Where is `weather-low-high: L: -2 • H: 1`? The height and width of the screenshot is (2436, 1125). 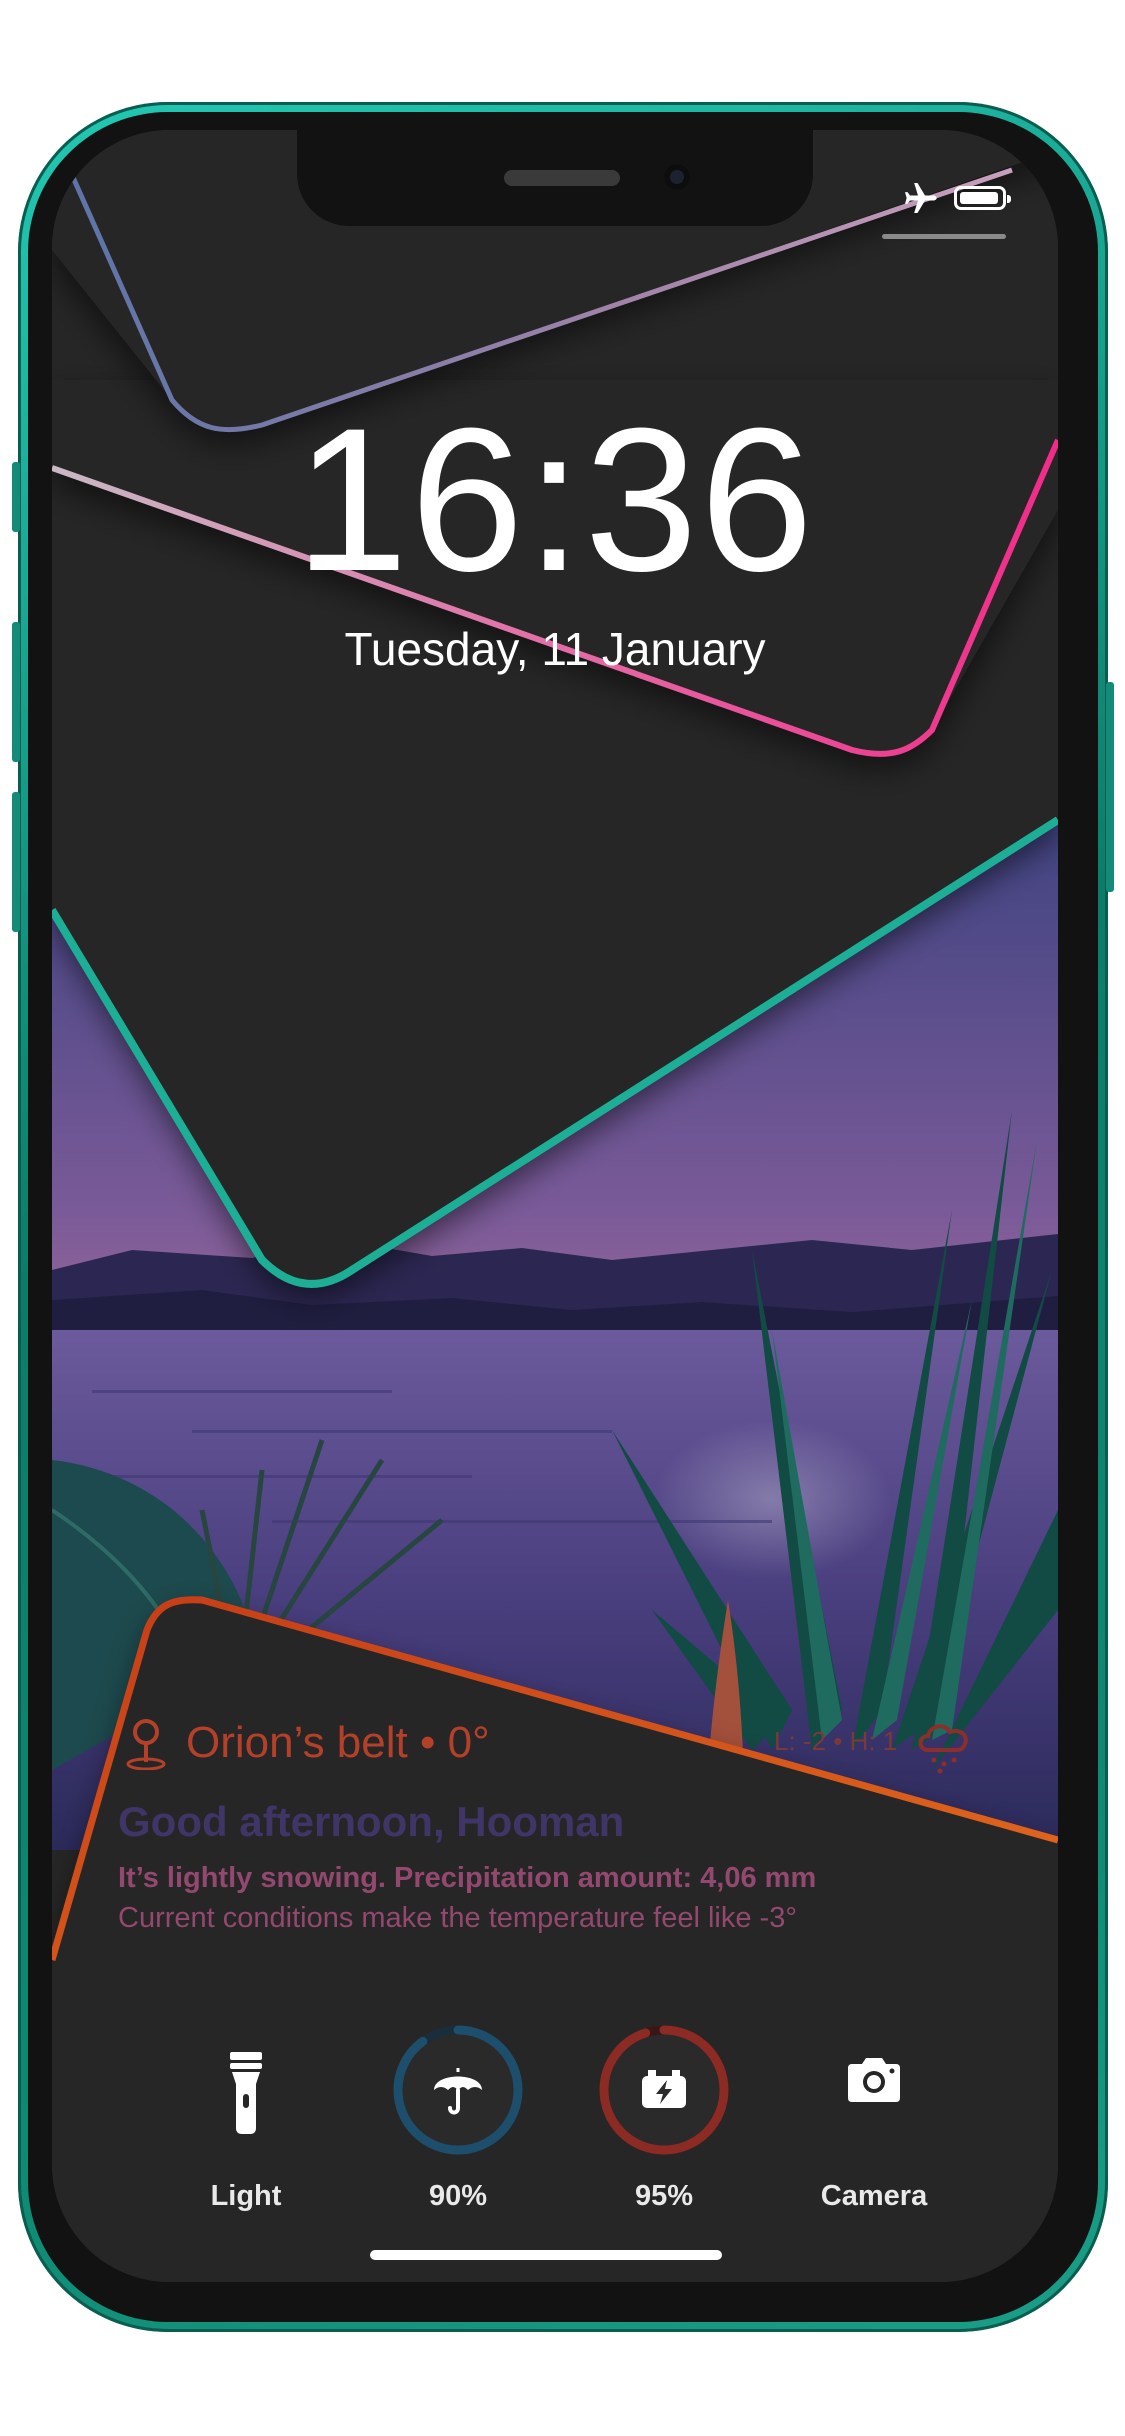 weather-low-high: L: -2 • H: 1 is located at coordinates (836, 1741).